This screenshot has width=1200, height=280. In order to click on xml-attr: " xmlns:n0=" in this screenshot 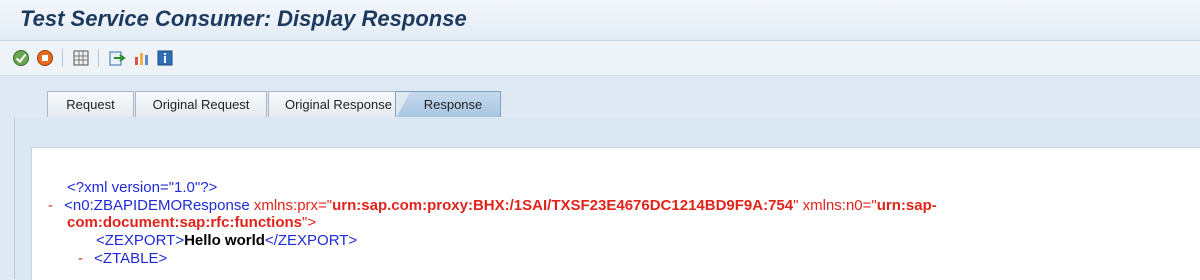, I will do `click(835, 205)`.